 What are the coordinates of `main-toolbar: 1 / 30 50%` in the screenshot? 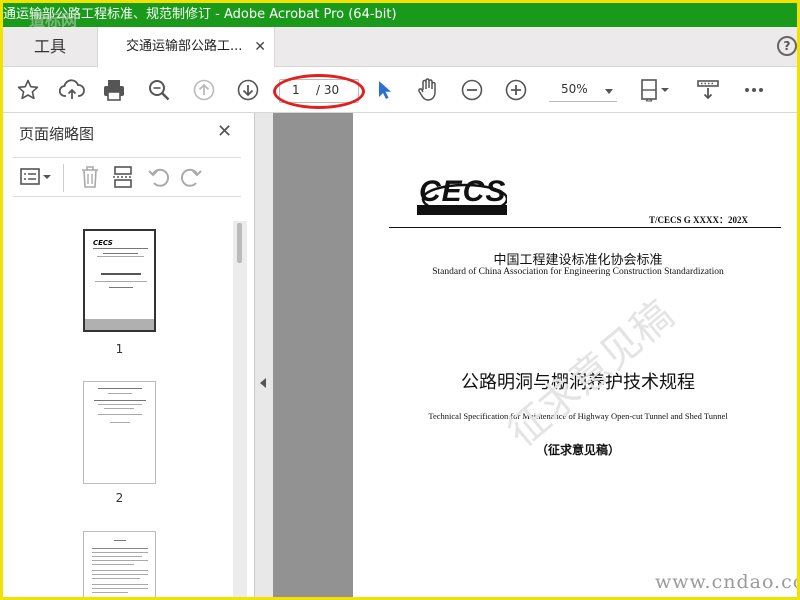 It's located at (400, 90).